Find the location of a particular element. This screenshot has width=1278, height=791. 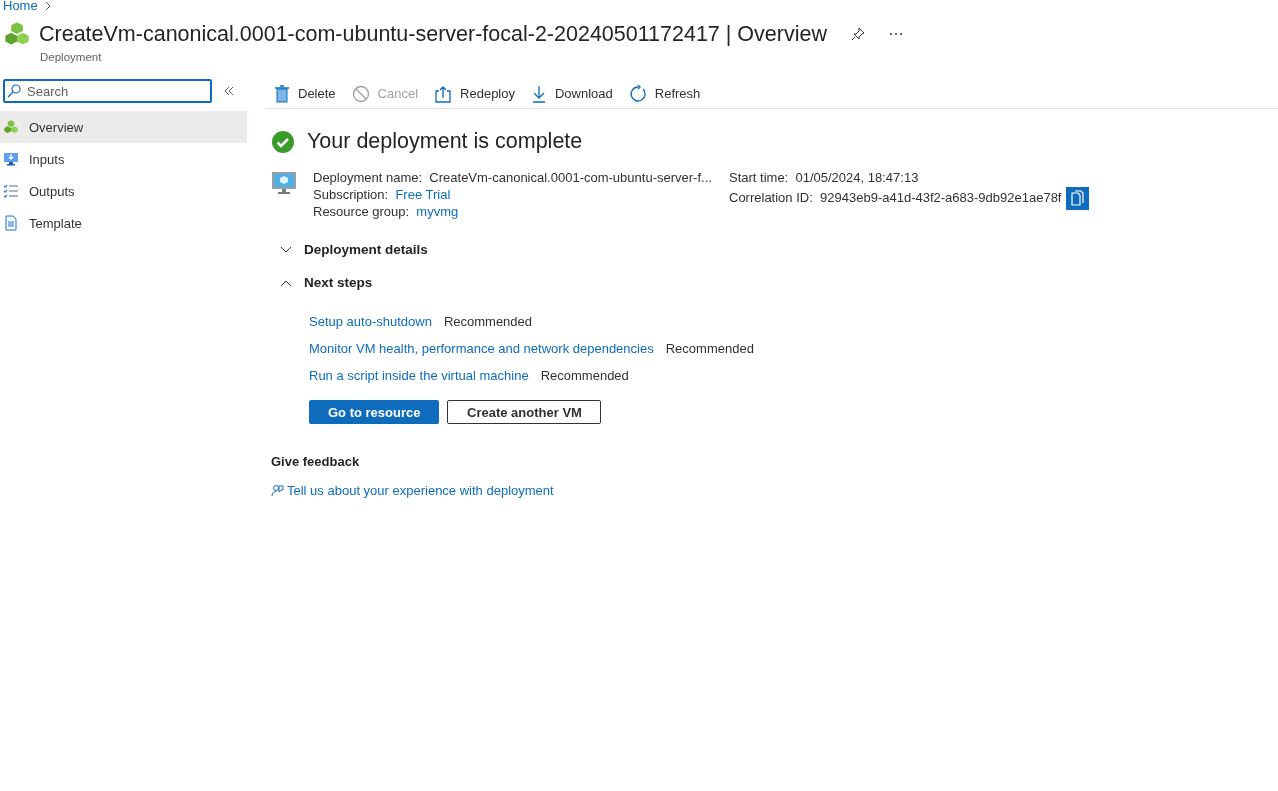

detail-link: myvmg is located at coordinates (437, 211).